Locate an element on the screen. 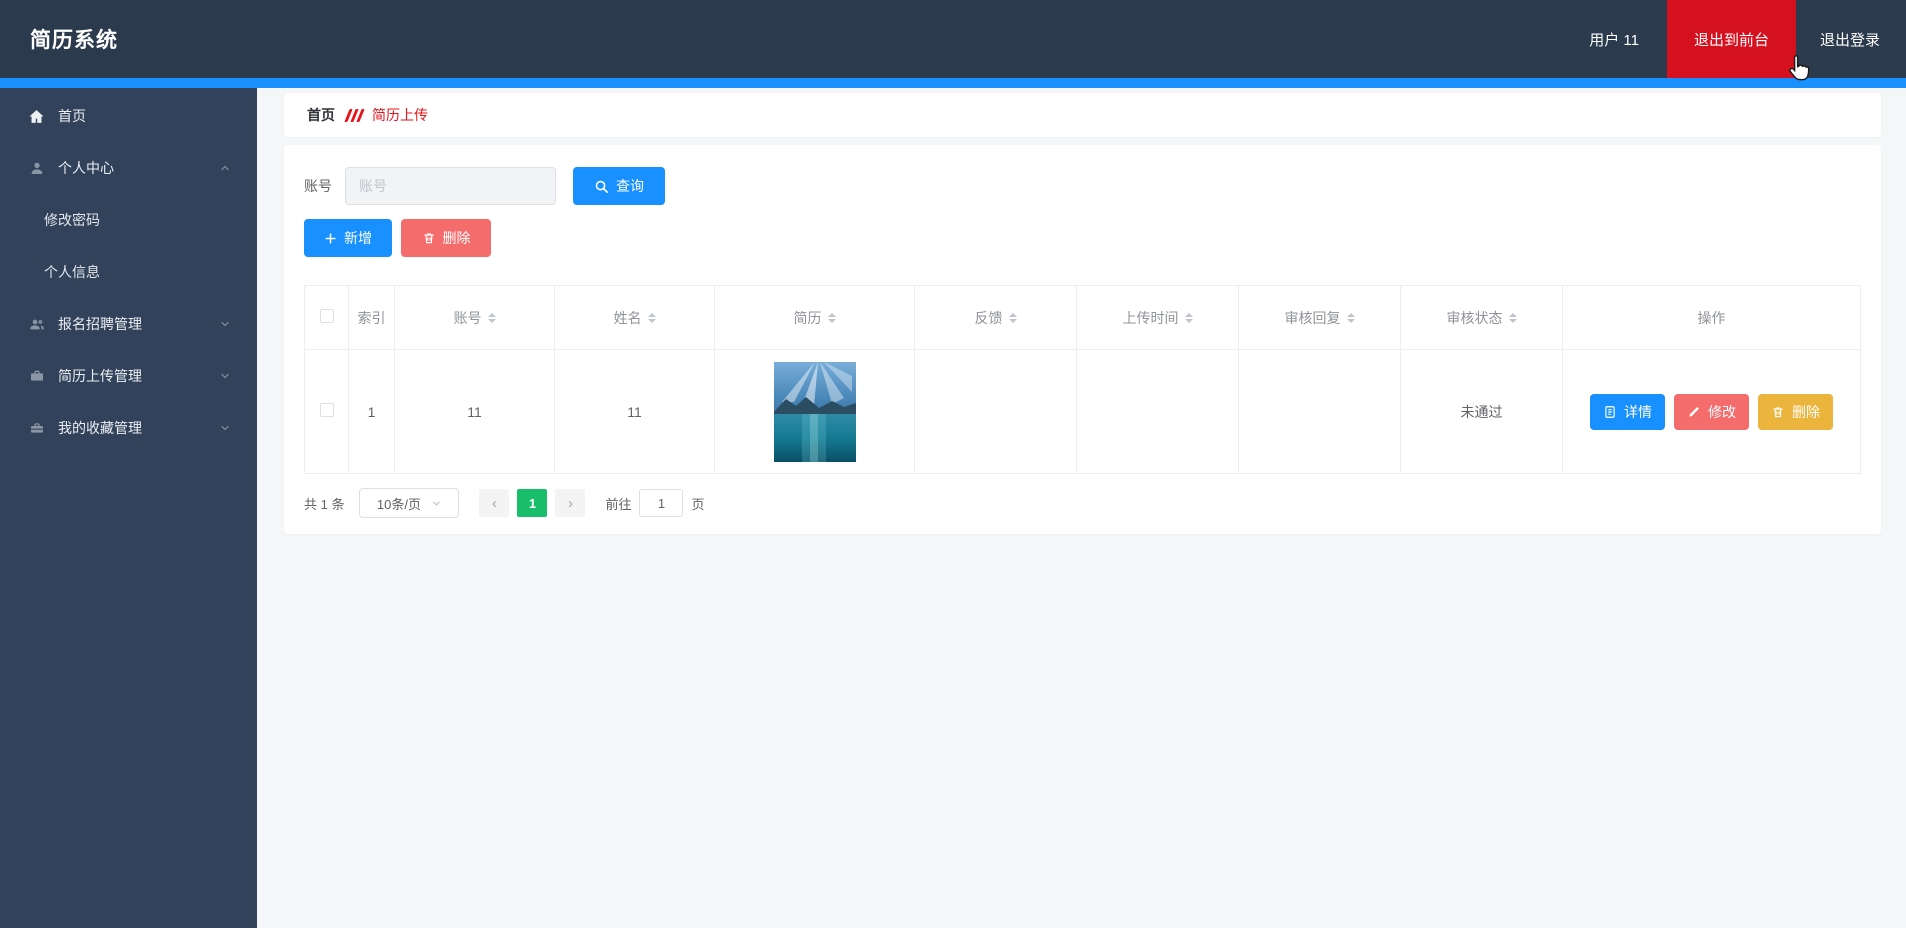 The image size is (1906, 928). header-review-reply: 审核回复 is located at coordinates (1319, 317).